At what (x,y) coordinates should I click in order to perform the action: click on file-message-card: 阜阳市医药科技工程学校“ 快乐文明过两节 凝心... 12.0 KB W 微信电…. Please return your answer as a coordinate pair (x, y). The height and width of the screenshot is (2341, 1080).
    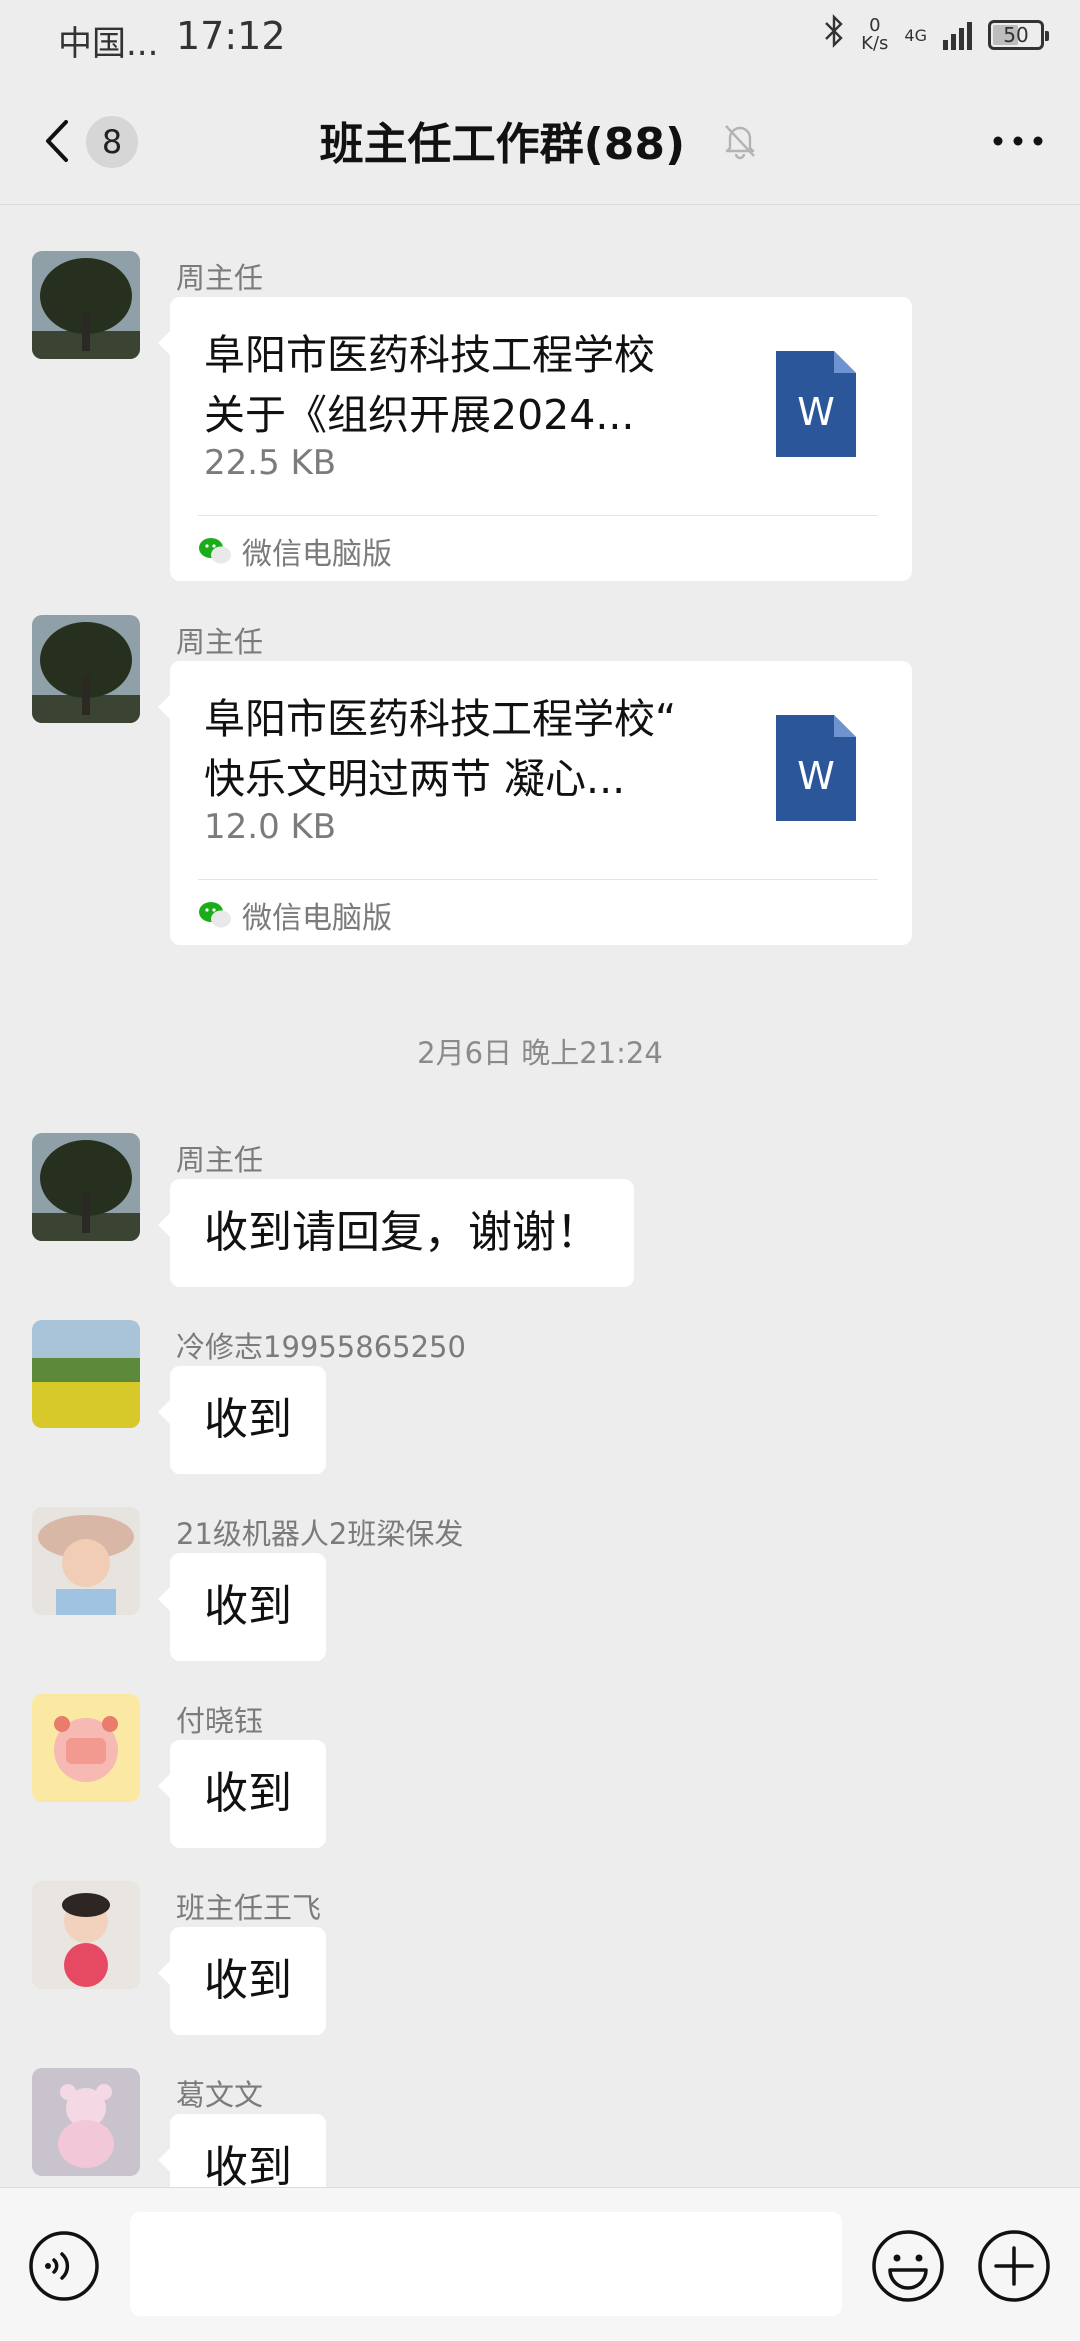
    Looking at the image, I should click on (535, 803).